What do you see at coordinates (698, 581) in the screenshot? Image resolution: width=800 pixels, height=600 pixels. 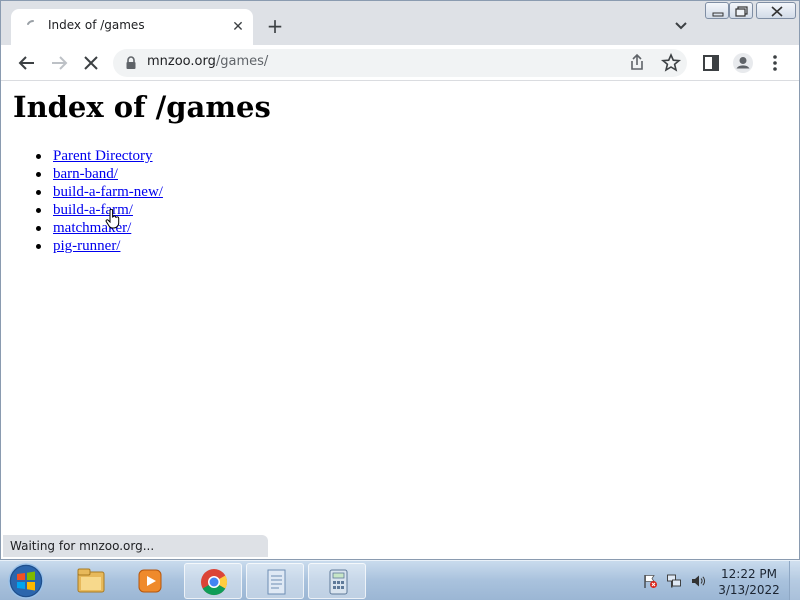 I see `volume-icon` at bounding box center [698, 581].